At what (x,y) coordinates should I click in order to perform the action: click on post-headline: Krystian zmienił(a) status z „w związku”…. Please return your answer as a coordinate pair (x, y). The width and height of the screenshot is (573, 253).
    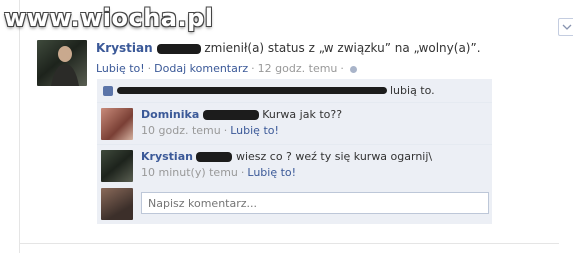
    Looking at the image, I should click on (326, 48).